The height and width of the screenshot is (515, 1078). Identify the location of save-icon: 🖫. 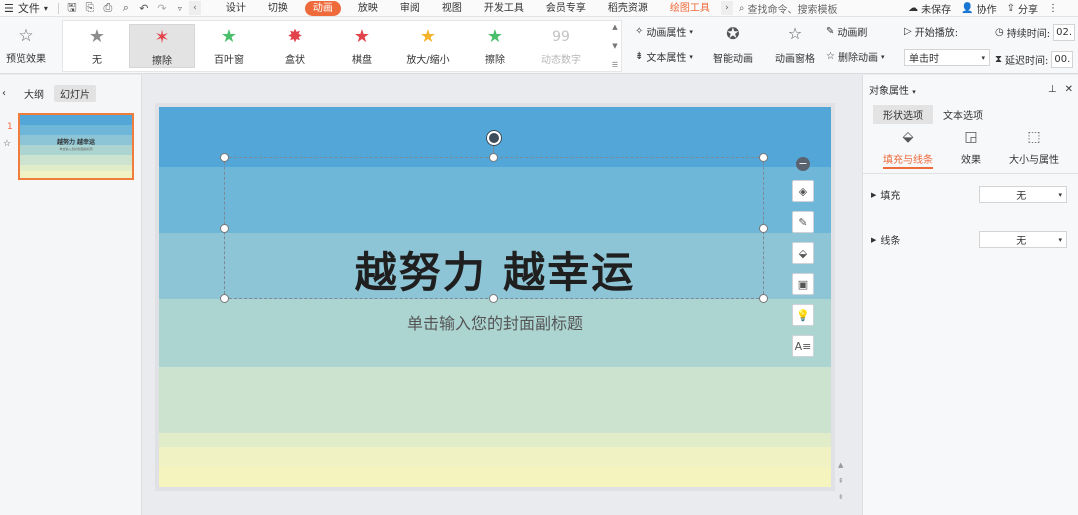
(72, 8).